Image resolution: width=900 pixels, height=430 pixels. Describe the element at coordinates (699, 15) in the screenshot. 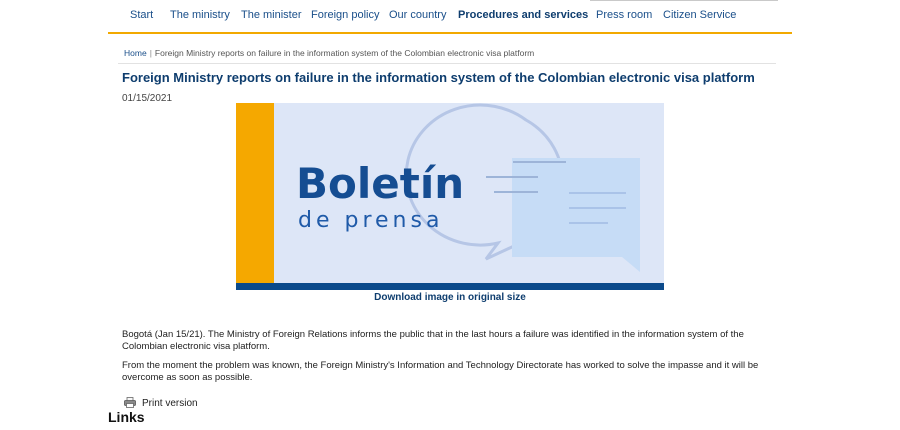

I see `nav-item-citizen-service: Citizen Service` at that location.